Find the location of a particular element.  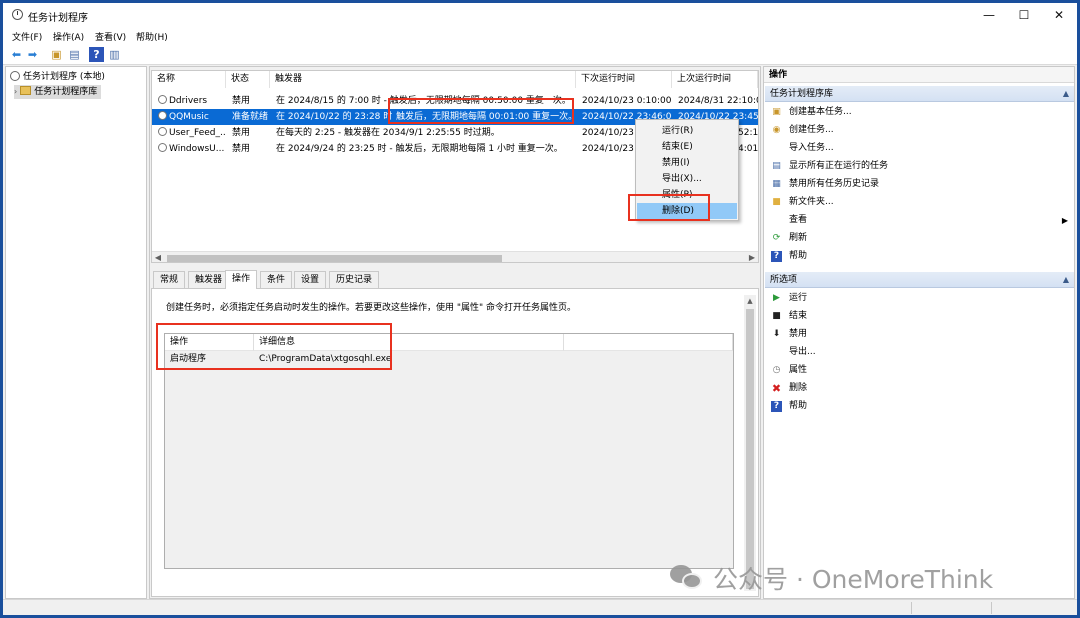

action-end: ■ 结束 is located at coordinates (919, 316).